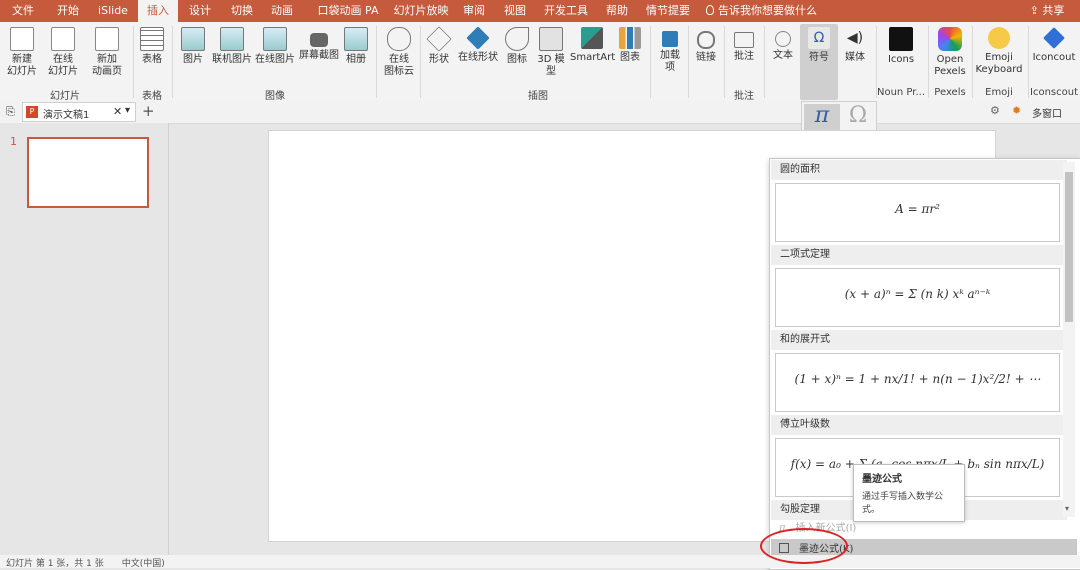  Describe the element at coordinates (515, 11) in the screenshot. I see `tab-view: 视图` at that location.